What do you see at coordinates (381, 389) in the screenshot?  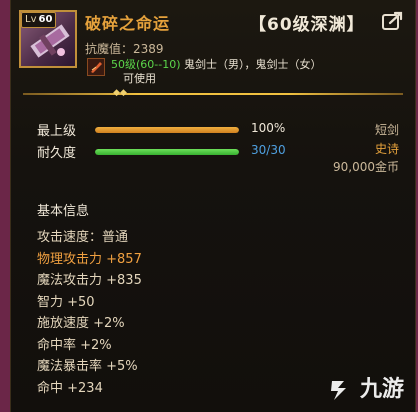 I see `watermark-text: 九游` at bounding box center [381, 389].